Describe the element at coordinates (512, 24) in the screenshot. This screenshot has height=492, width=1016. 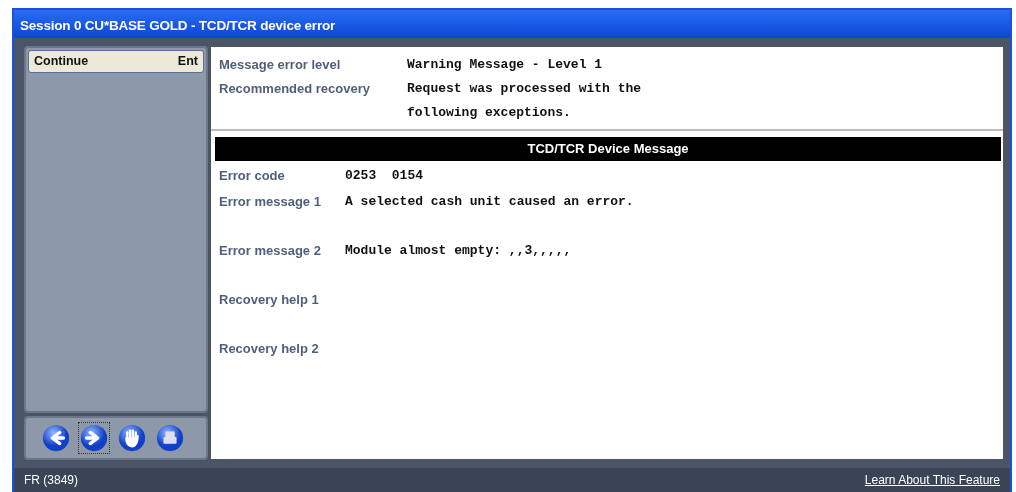
I see `window-title: Session 0 CU*BASE GOLD - TCD/TCR device error` at that location.